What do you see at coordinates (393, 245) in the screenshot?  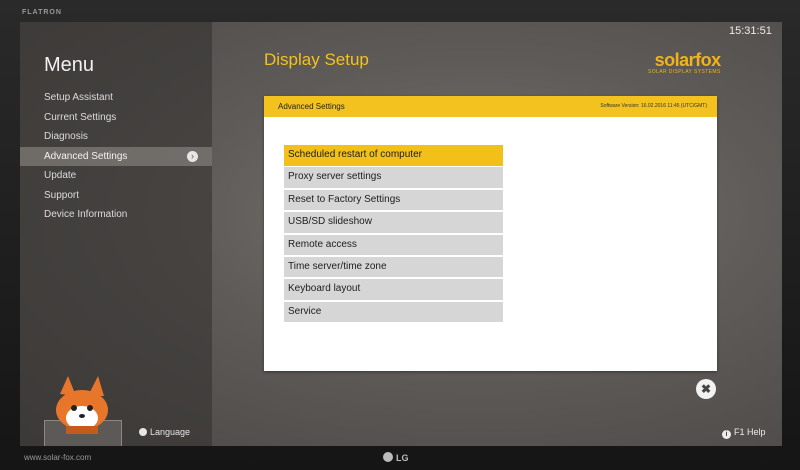 I see `option-remote-access: Remote access` at bounding box center [393, 245].